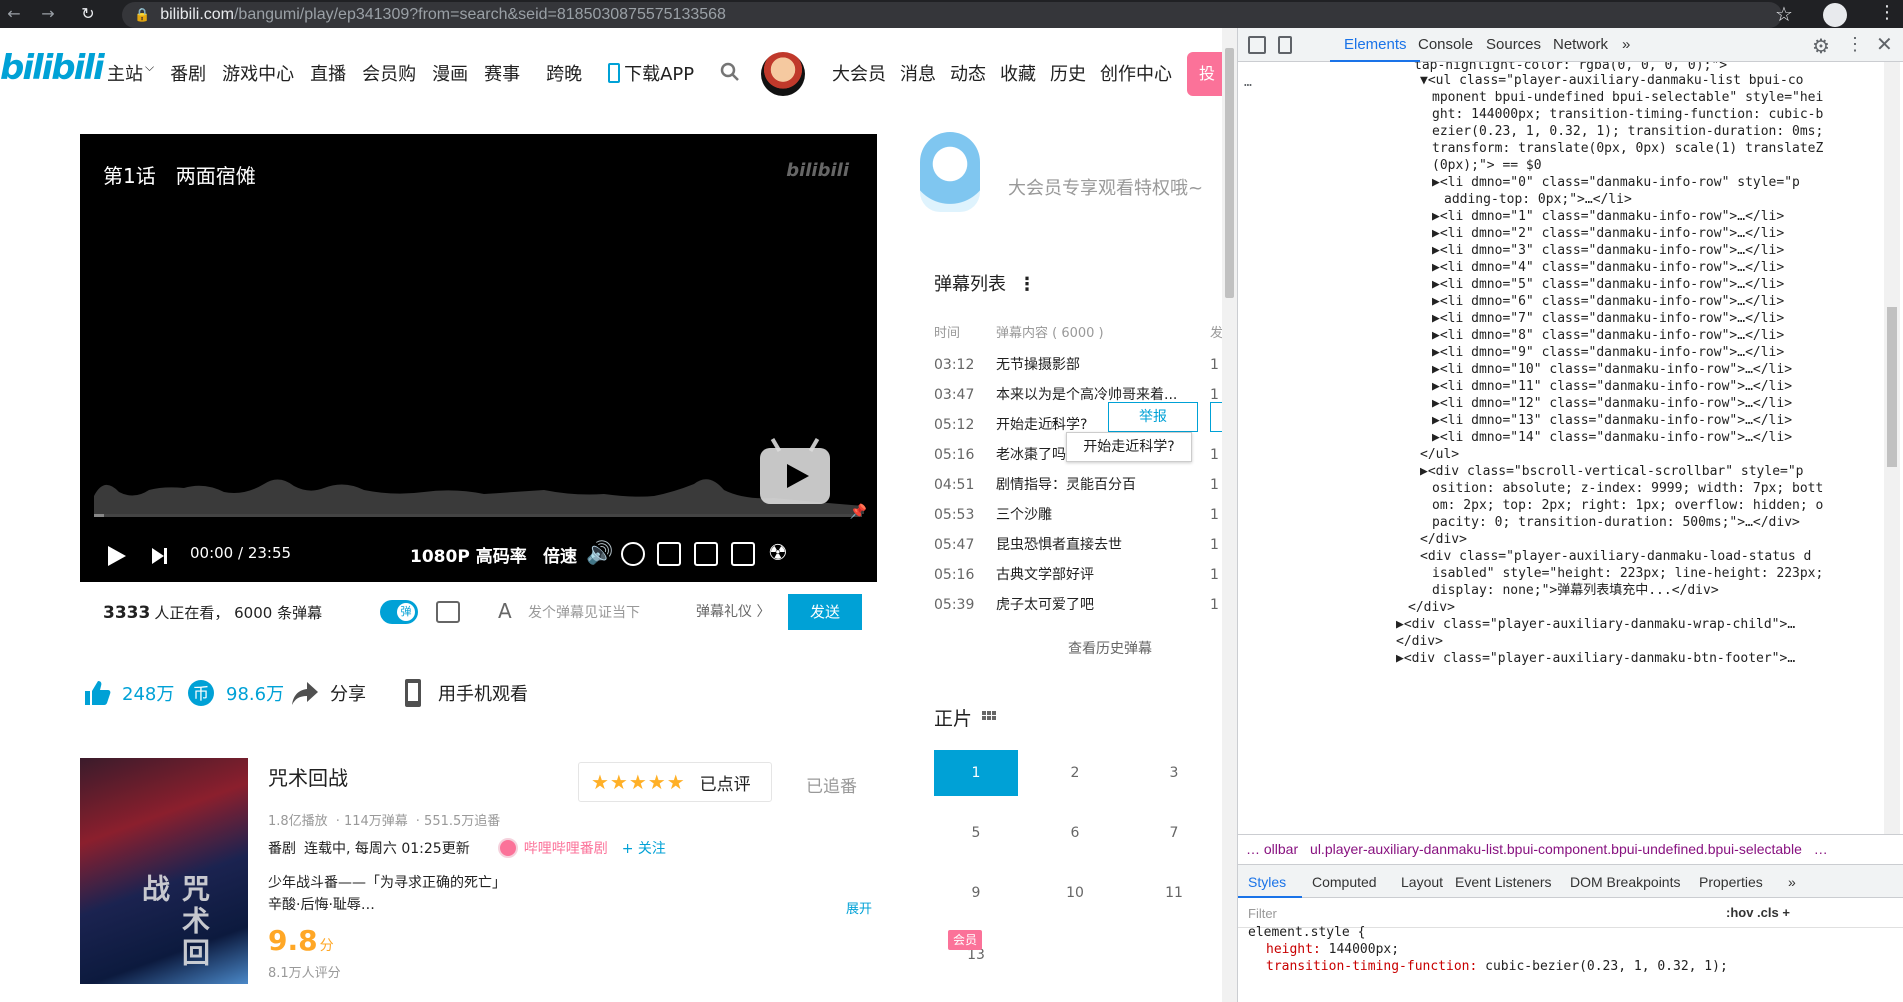 The width and height of the screenshot is (1903, 1002). Describe the element at coordinates (783, 74) in the screenshot. I see `user-avatar` at that location.